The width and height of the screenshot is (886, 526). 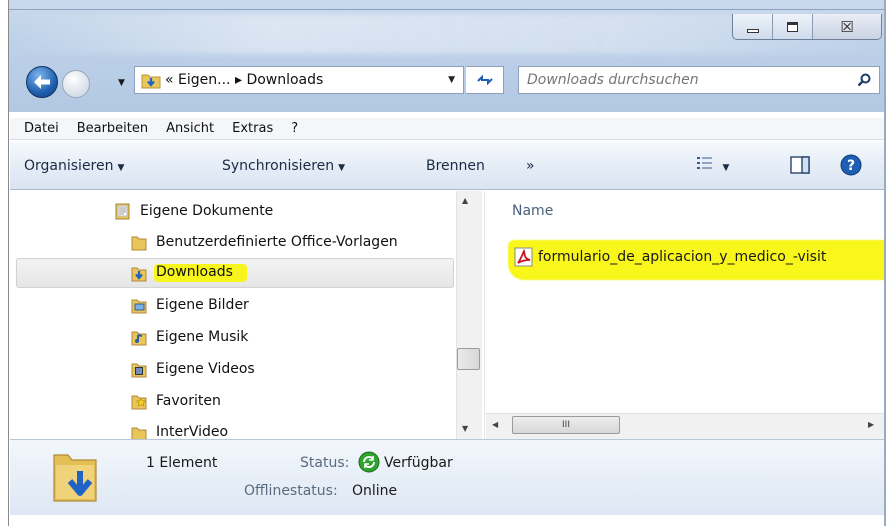 I want to click on minimize-icon, so click(x=752, y=30).